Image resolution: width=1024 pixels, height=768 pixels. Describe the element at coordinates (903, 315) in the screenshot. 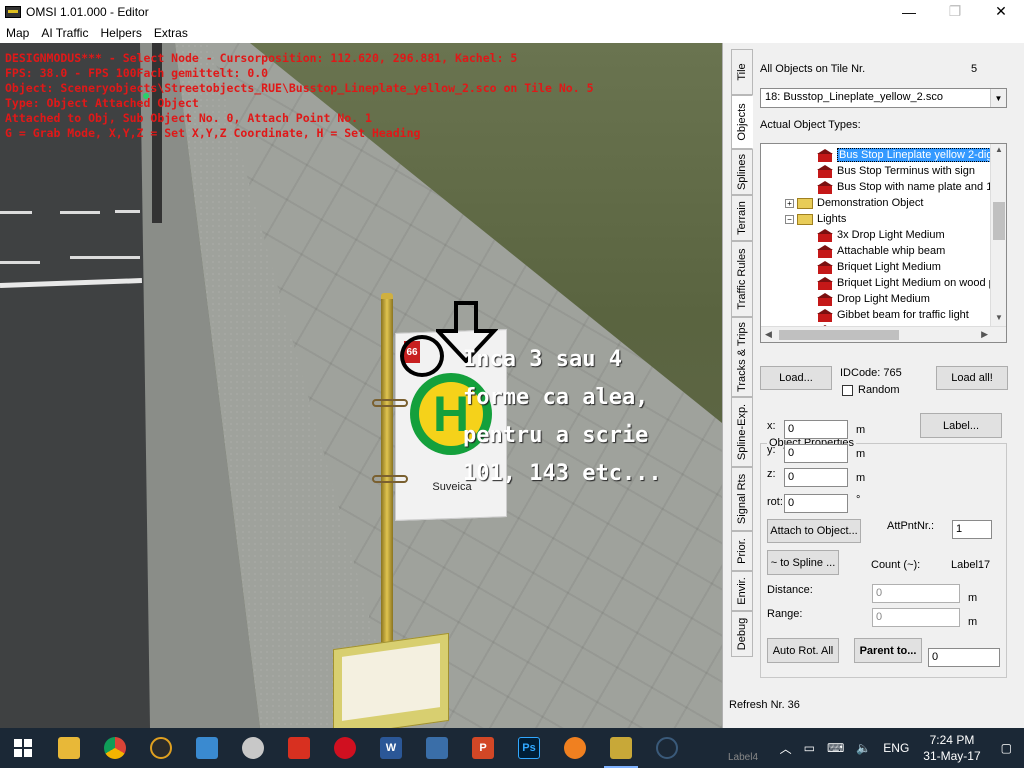

I see `tree-item-label: Gibbet beam for traffic light` at that location.